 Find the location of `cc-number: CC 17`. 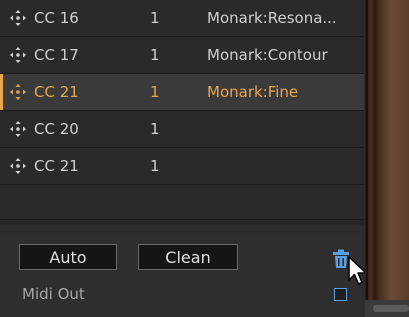

cc-number: CC 17 is located at coordinates (56, 55).